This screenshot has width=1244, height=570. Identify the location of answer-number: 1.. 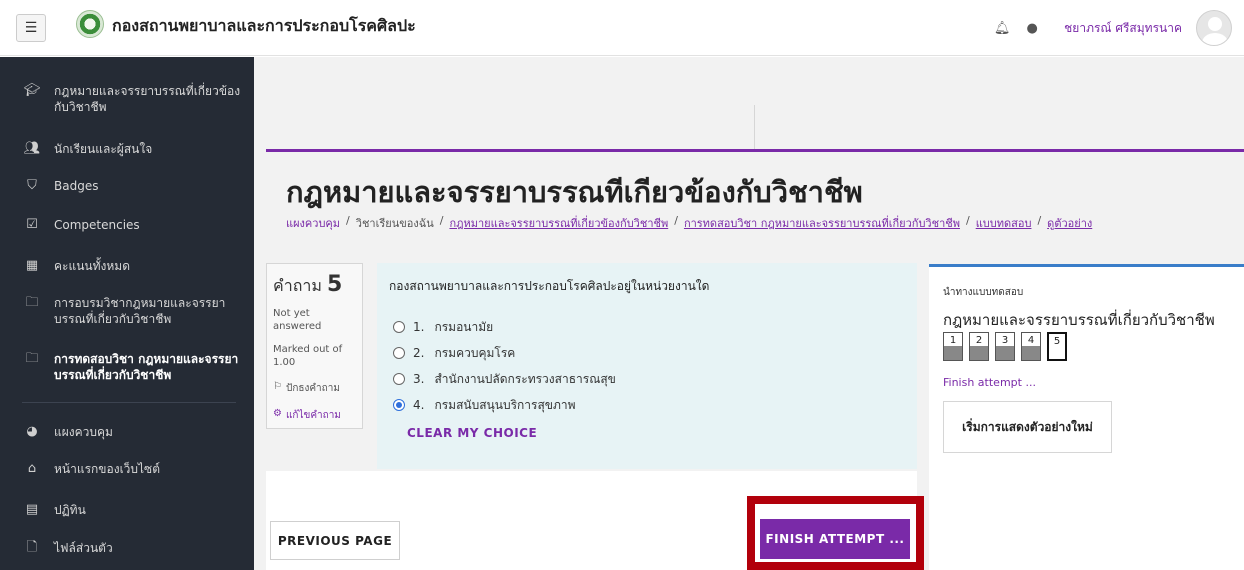
(419, 327).